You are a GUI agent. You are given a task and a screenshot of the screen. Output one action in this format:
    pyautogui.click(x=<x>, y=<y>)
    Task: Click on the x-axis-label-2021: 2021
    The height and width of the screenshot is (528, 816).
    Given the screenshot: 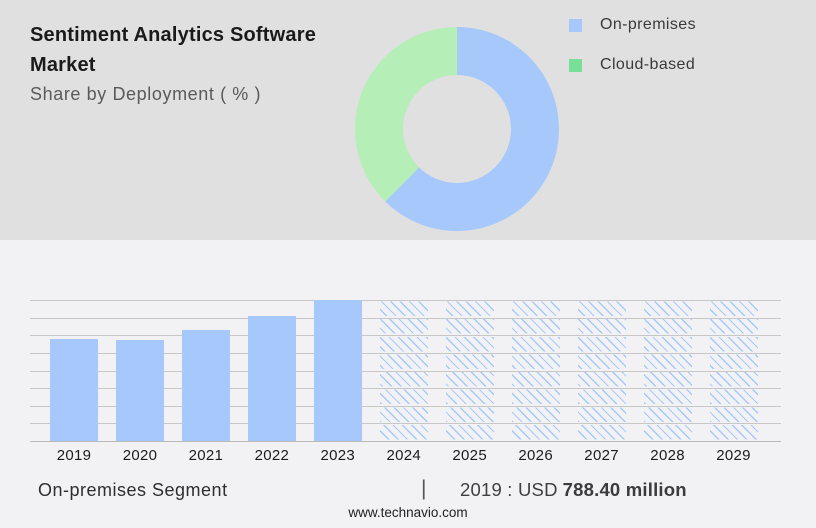 What is the action you would take?
    pyautogui.click(x=206, y=455)
    